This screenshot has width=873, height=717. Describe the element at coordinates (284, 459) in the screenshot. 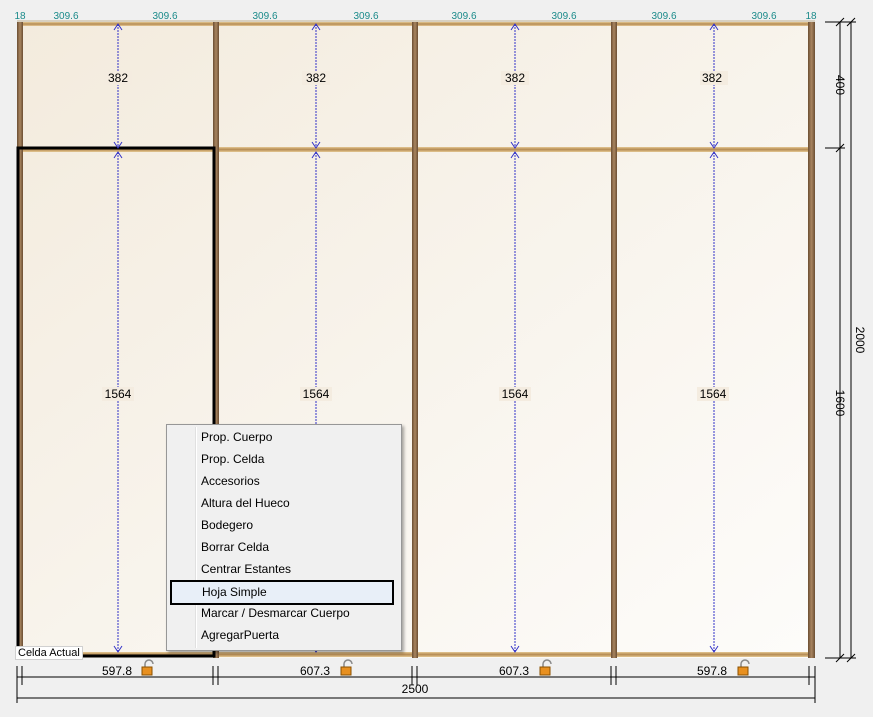

I see `menu-item-prop-celda: Prop. Celda` at that location.